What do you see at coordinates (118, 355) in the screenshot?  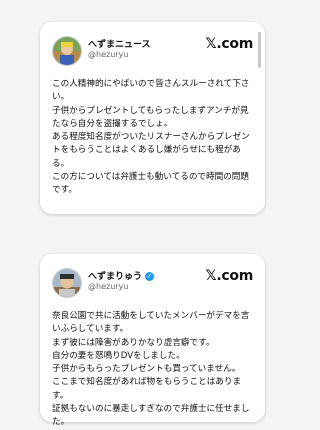 I see `post-text-line: 自分の妻を怒鳴りDVをしました。` at bounding box center [118, 355].